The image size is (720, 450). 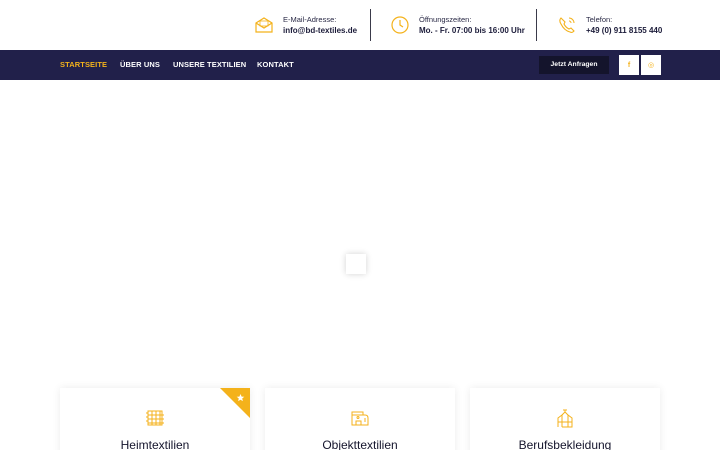 What do you see at coordinates (360, 444) in the screenshot?
I see `card-title: Objekttextilien` at bounding box center [360, 444].